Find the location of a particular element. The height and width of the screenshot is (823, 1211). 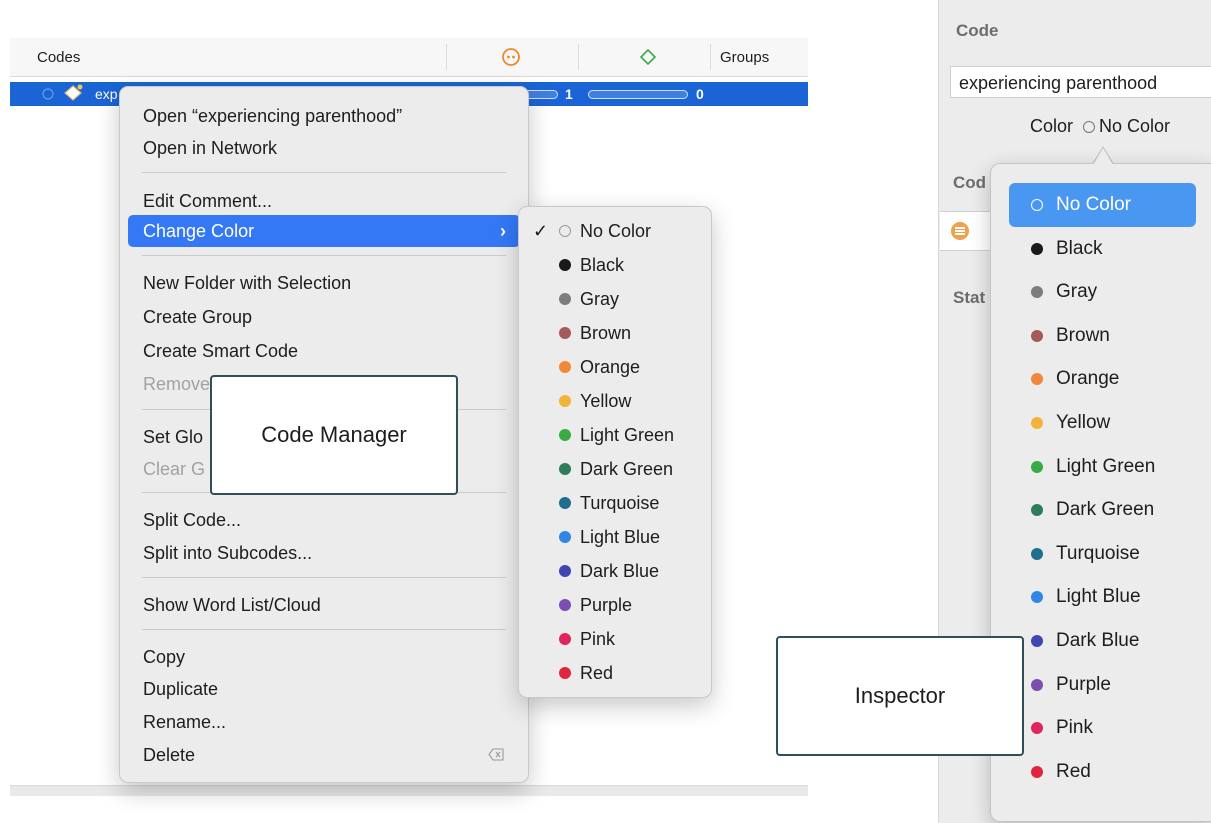

color-option-label: Yellow is located at coordinates (606, 401).